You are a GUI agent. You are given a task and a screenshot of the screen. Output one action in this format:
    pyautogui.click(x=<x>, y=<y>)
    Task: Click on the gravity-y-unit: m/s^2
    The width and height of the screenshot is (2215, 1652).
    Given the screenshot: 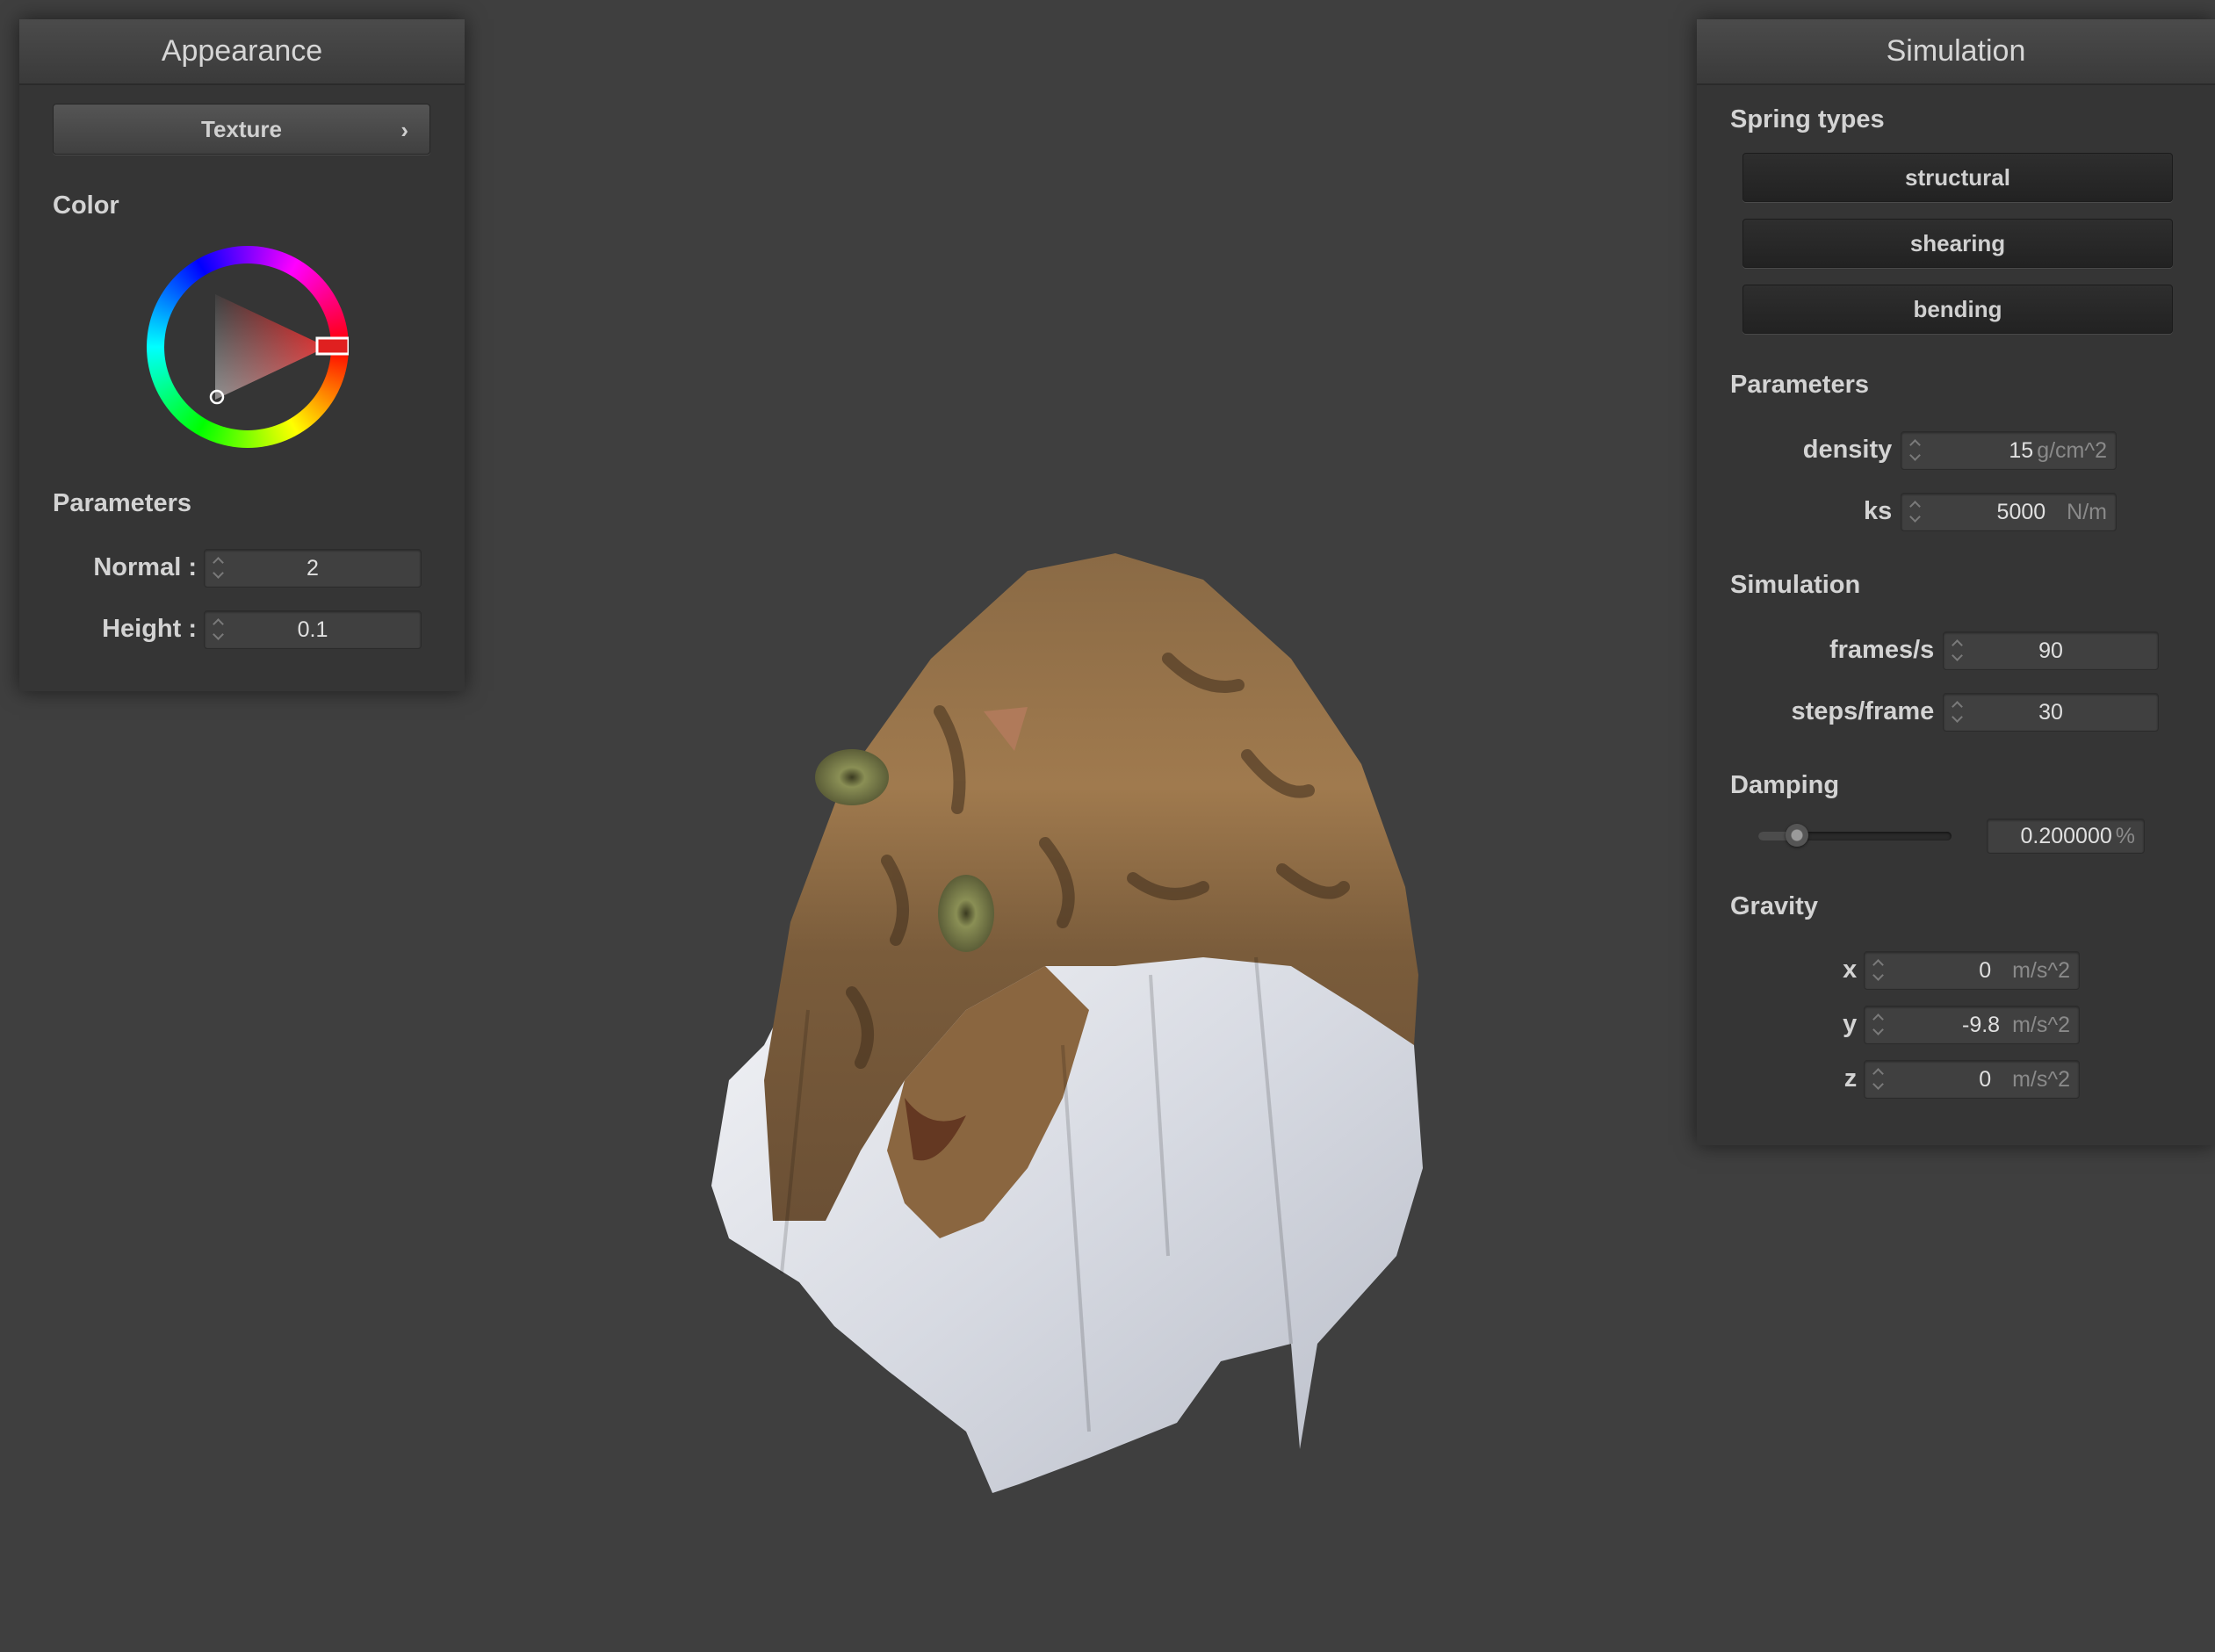 What is the action you would take?
    pyautogui.click(x=2041, y=1024)
    